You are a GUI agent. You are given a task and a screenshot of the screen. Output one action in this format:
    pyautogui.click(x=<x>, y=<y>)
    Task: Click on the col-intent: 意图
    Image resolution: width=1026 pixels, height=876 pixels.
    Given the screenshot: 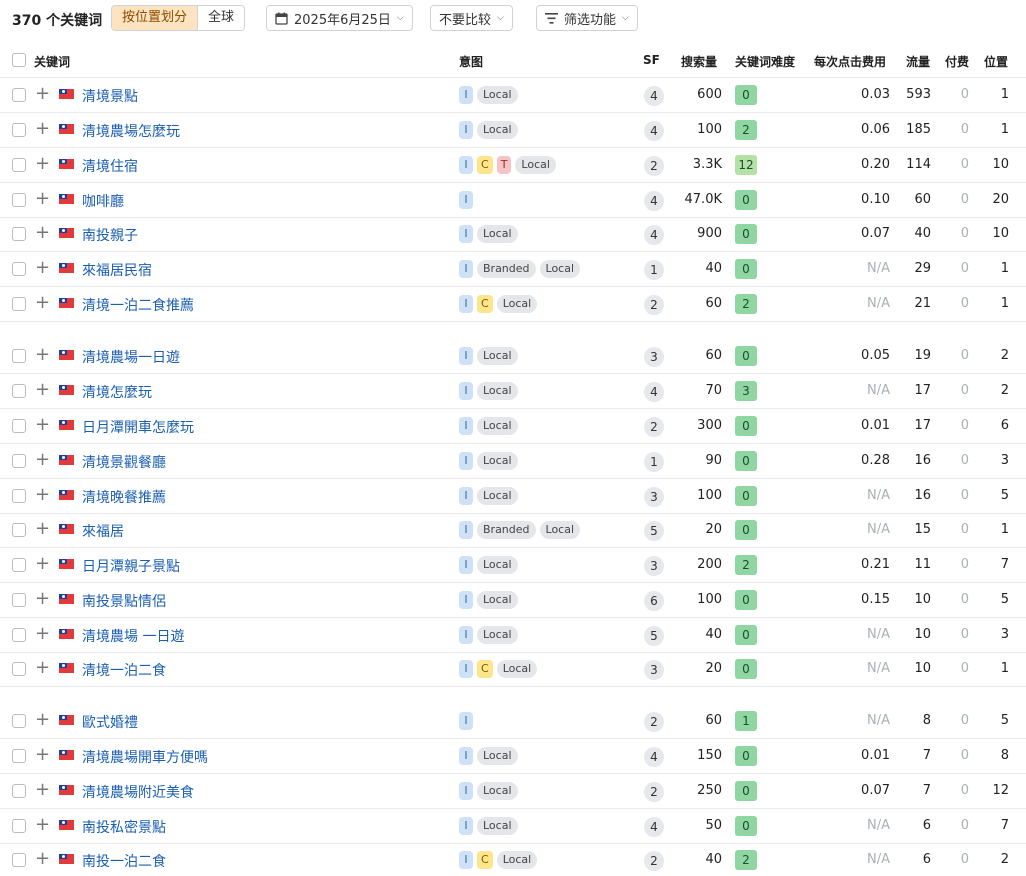 What is the action you would take?
    pyautogui.click(x=471, y=61)
    